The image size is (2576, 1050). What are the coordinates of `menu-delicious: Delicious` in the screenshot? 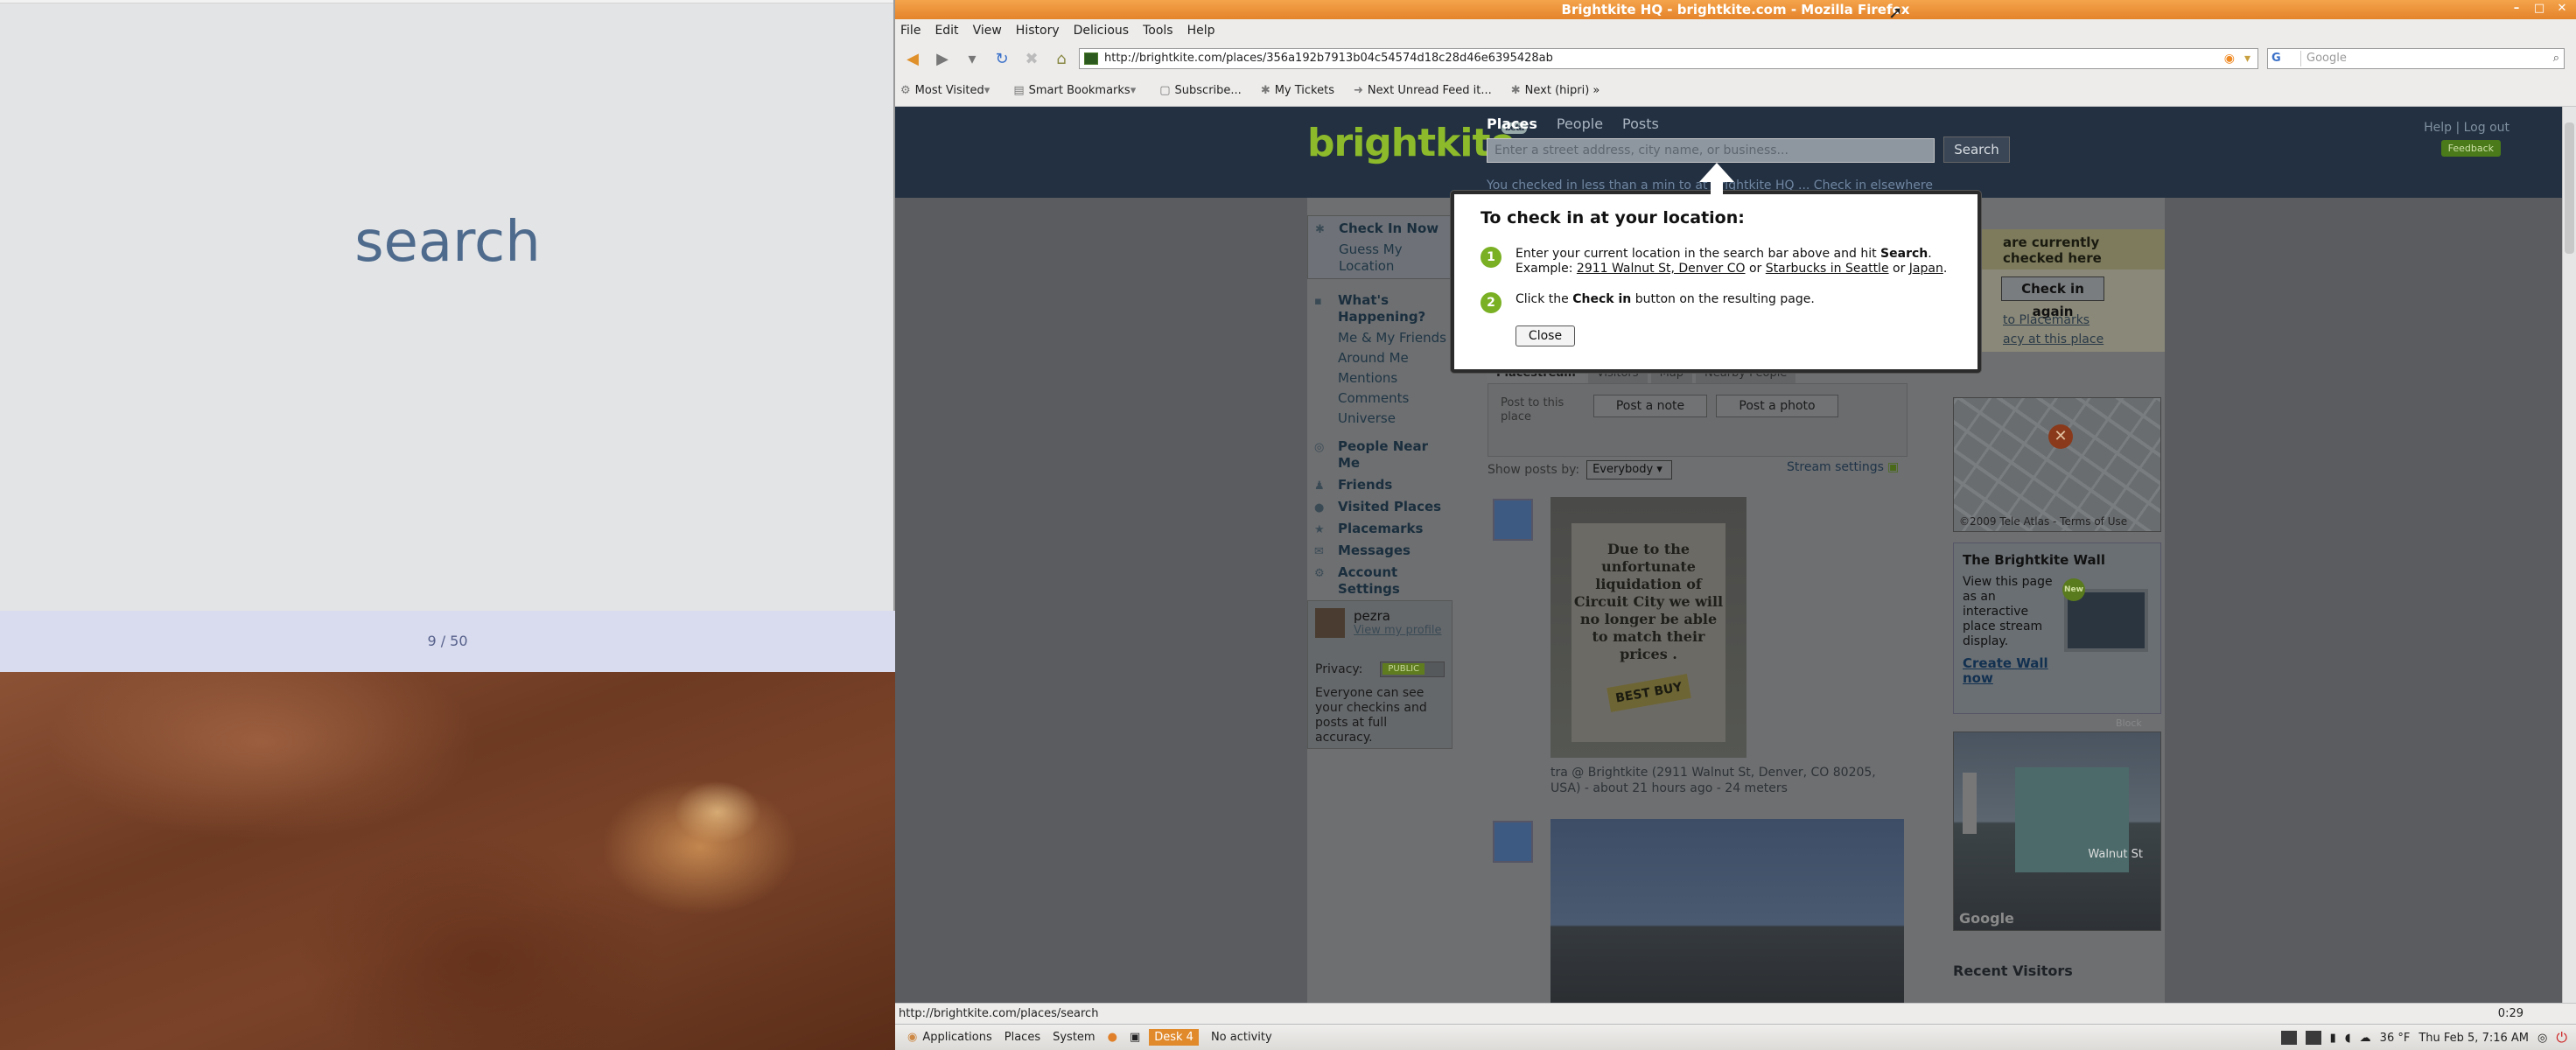 It's located at (1102, 31).